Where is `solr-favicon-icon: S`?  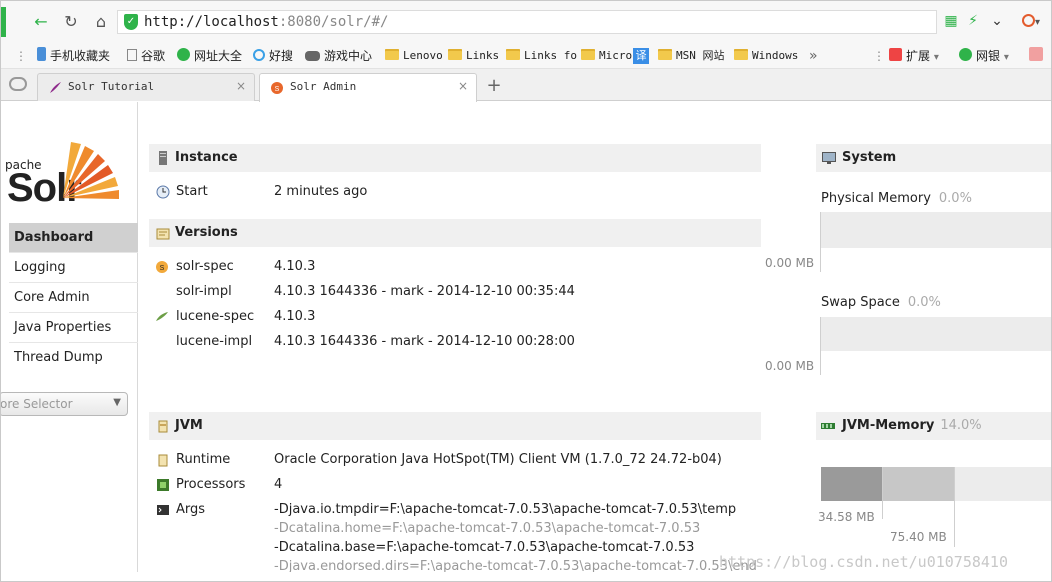 solr-favicon-icon: S is located at coordinates (277, 88).